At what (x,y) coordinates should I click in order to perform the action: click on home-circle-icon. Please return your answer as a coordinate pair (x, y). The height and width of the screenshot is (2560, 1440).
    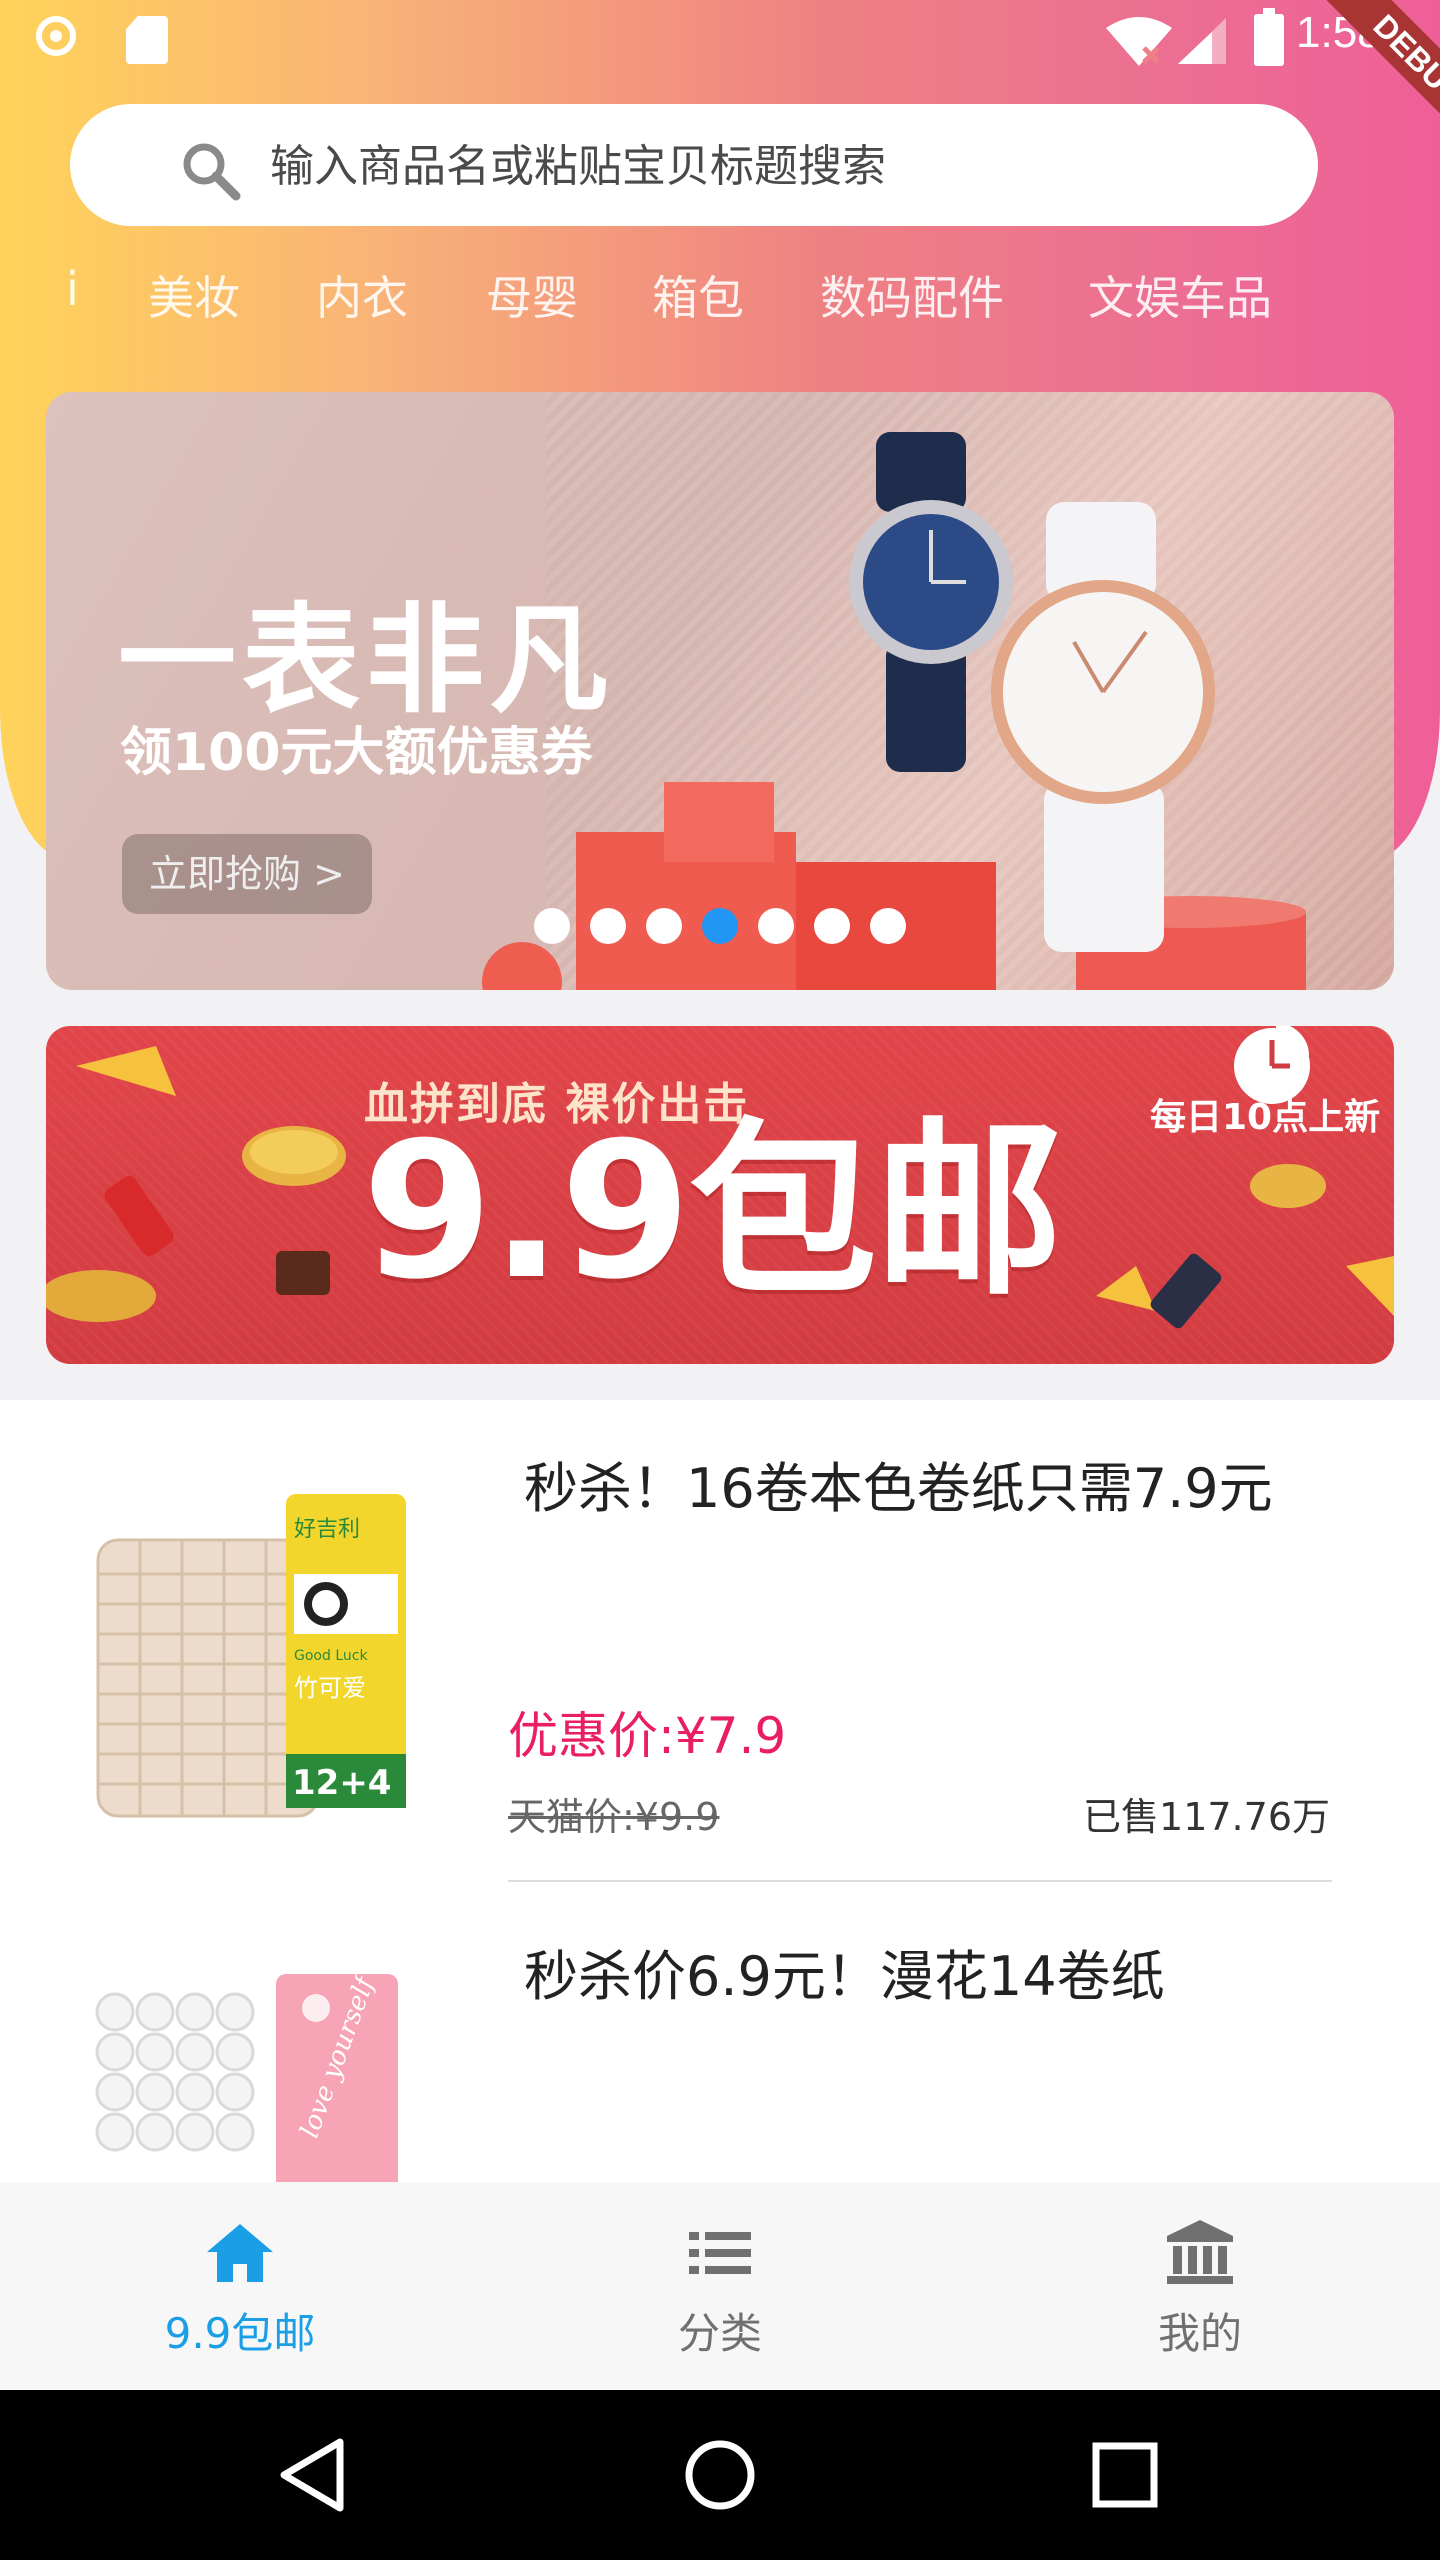
    Looking at the image, I should click on (720, 2475).